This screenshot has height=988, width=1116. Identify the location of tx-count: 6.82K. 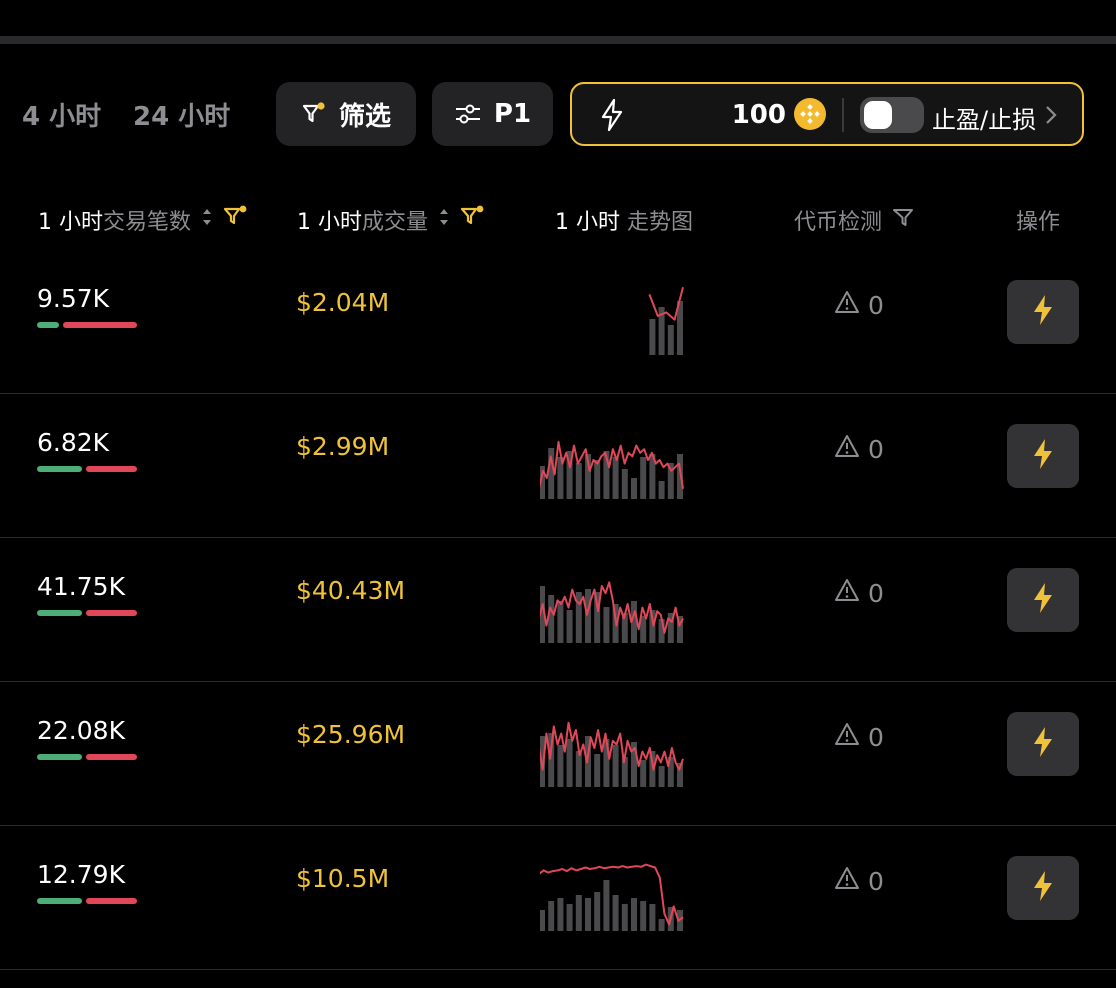
(73, 442).